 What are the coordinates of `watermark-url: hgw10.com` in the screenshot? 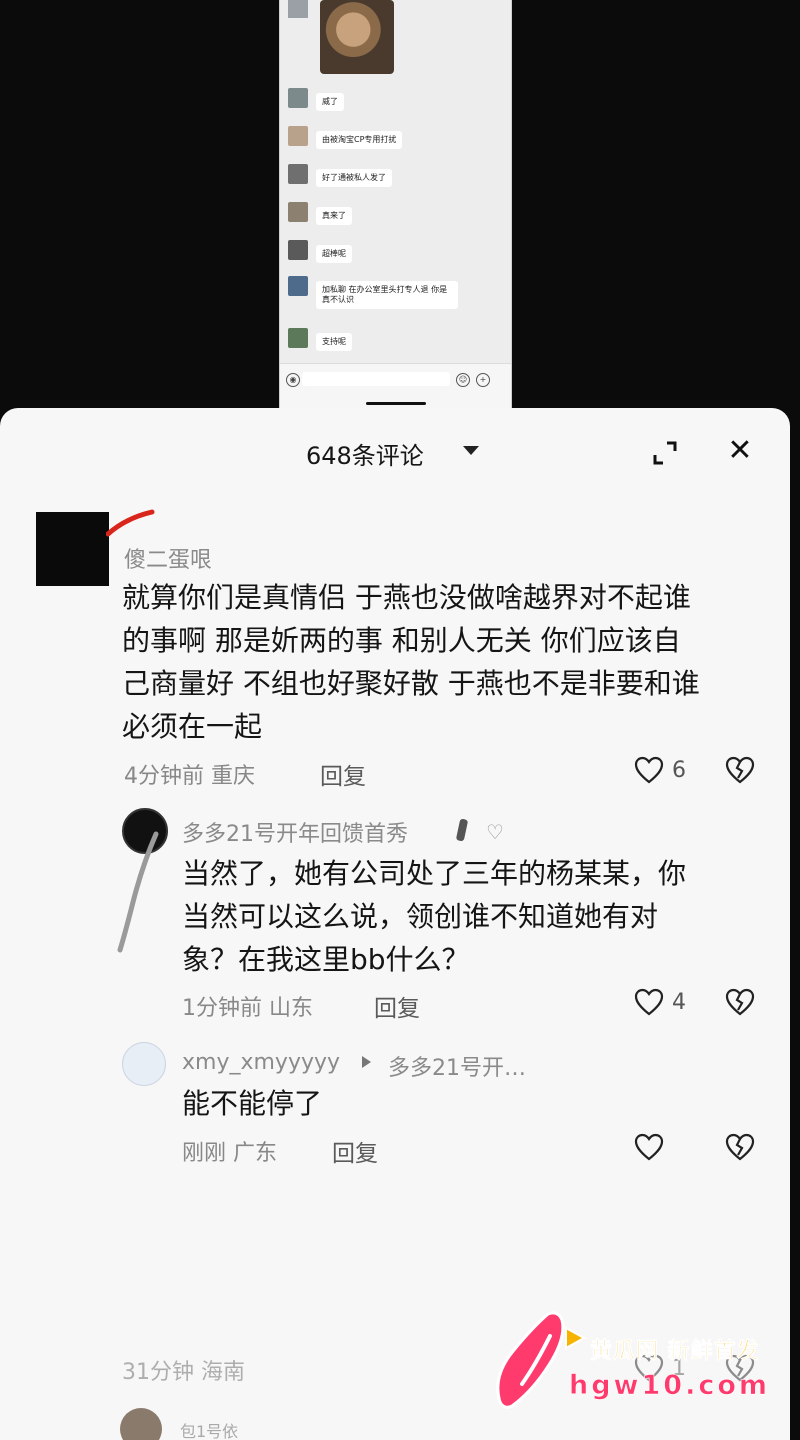 It's located at (670, 1386).